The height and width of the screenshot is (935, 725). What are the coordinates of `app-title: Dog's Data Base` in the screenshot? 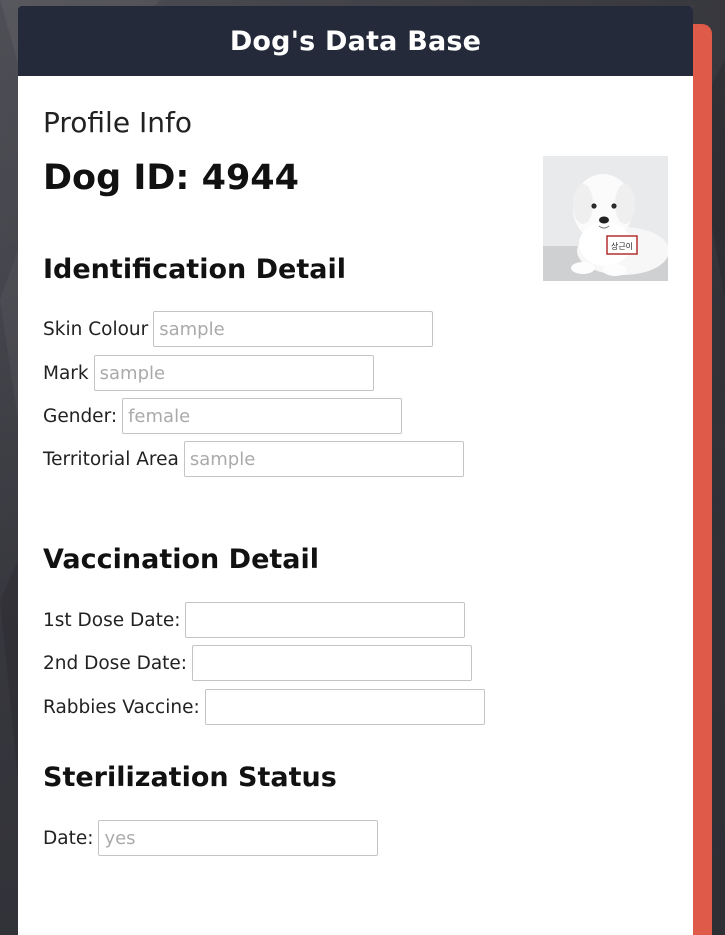 It's located at (355, 41).